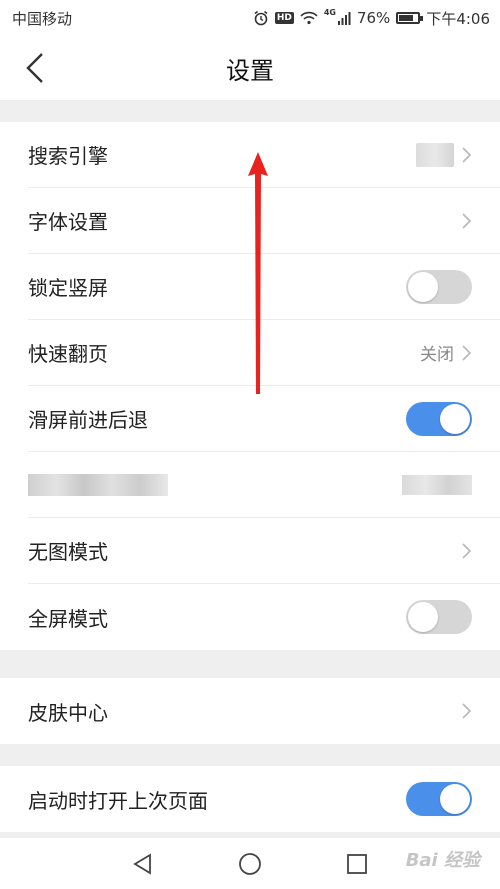 The width and height of the screenshot is (500, 889). I want to click on restore-last-page-label: 启动时打开上次页面, so click(118, 800).